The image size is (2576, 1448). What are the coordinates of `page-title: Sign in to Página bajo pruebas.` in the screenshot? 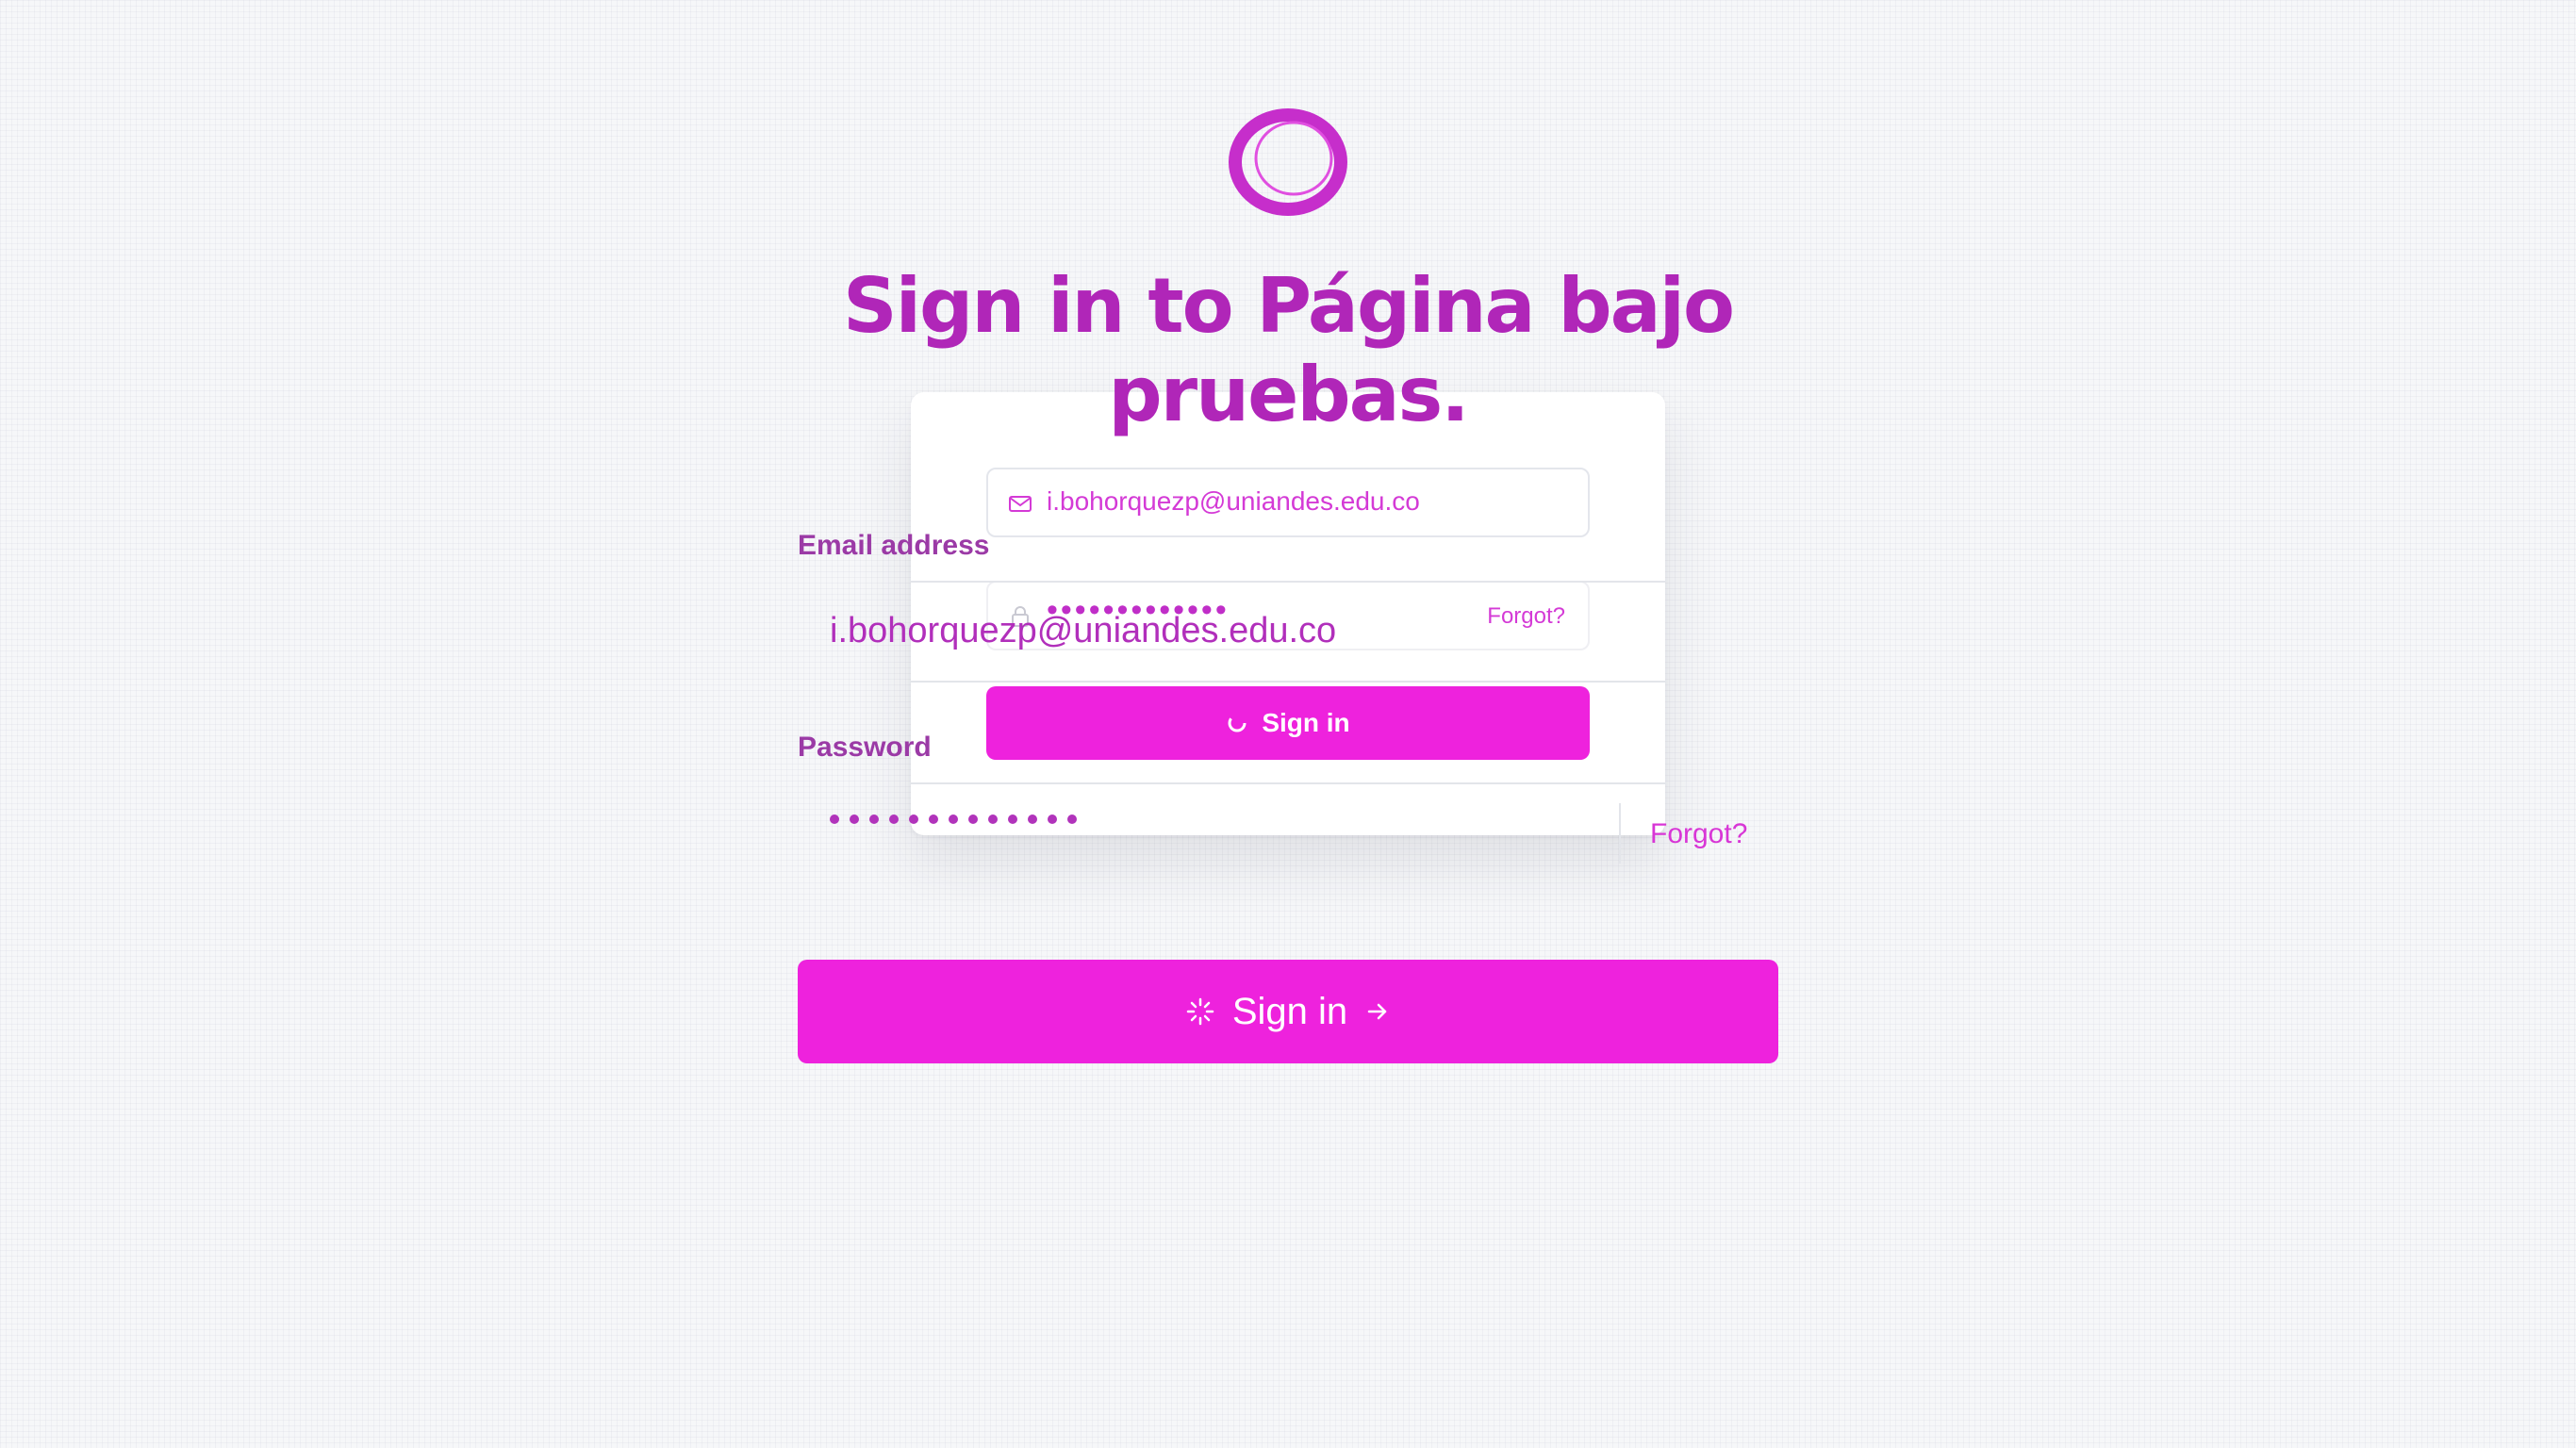 It's located at (1289, 350).